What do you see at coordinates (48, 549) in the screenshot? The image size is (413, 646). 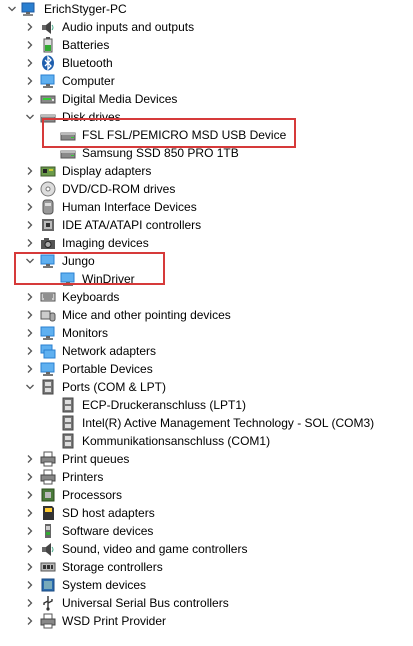 I see `speaker-icon` at bounding box center [48, 549].